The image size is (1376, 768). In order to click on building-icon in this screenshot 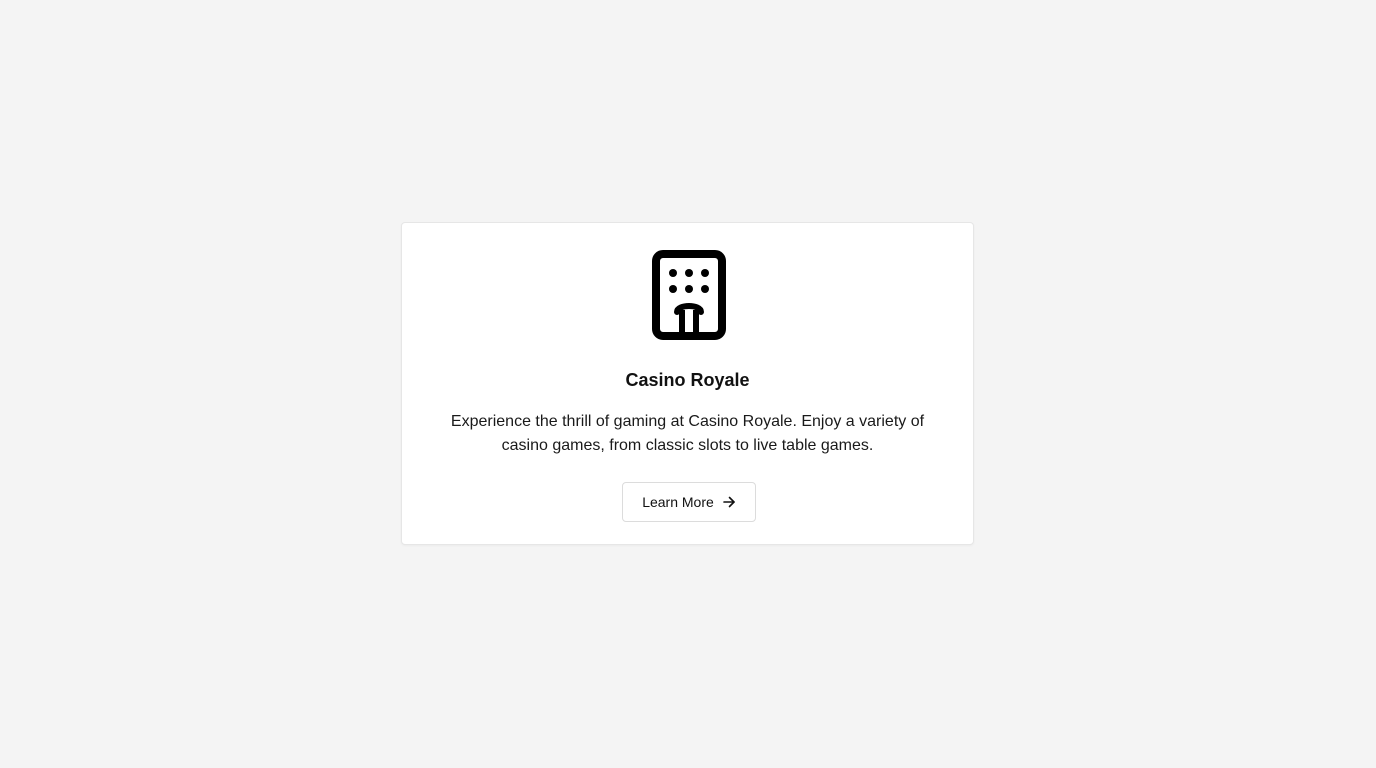, I will do `click(689, 295)`.